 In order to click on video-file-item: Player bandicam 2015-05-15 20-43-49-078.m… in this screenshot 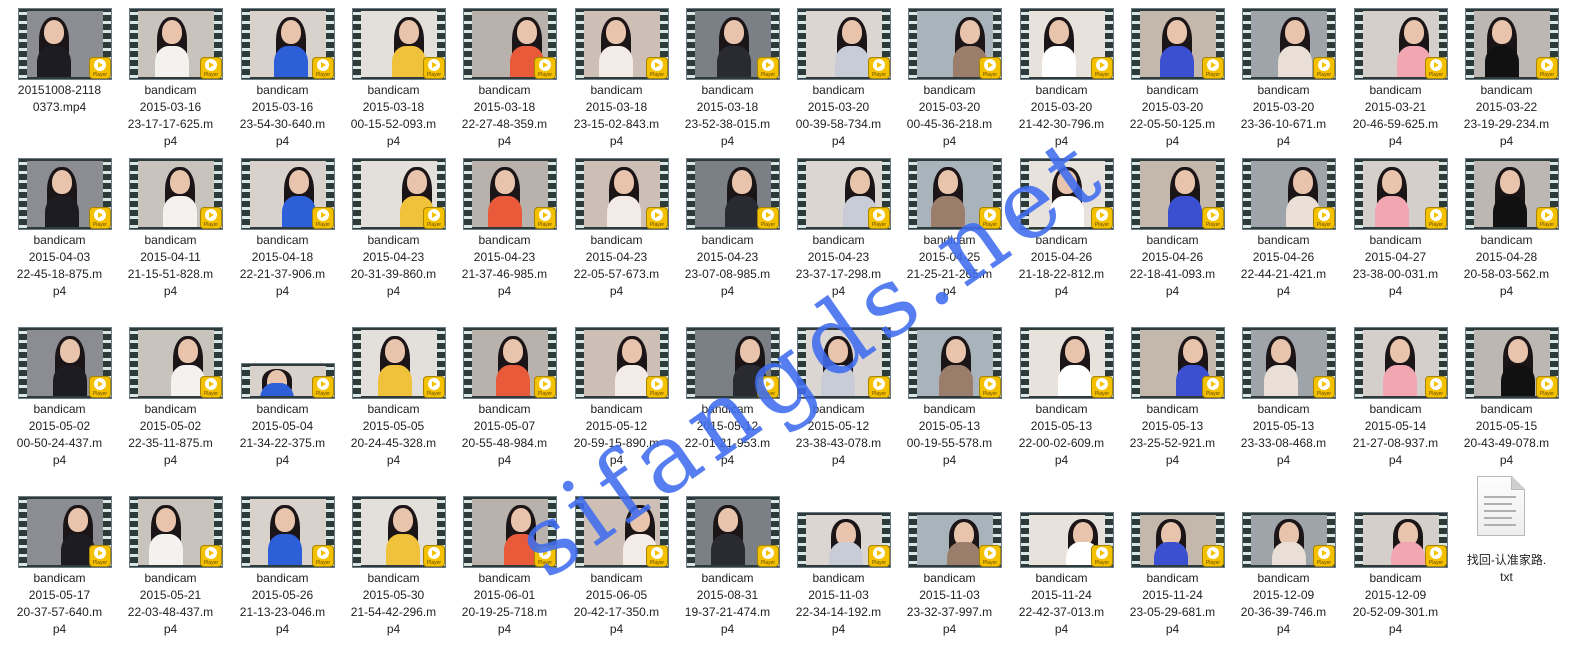, I will do `click(1506, 407)`.